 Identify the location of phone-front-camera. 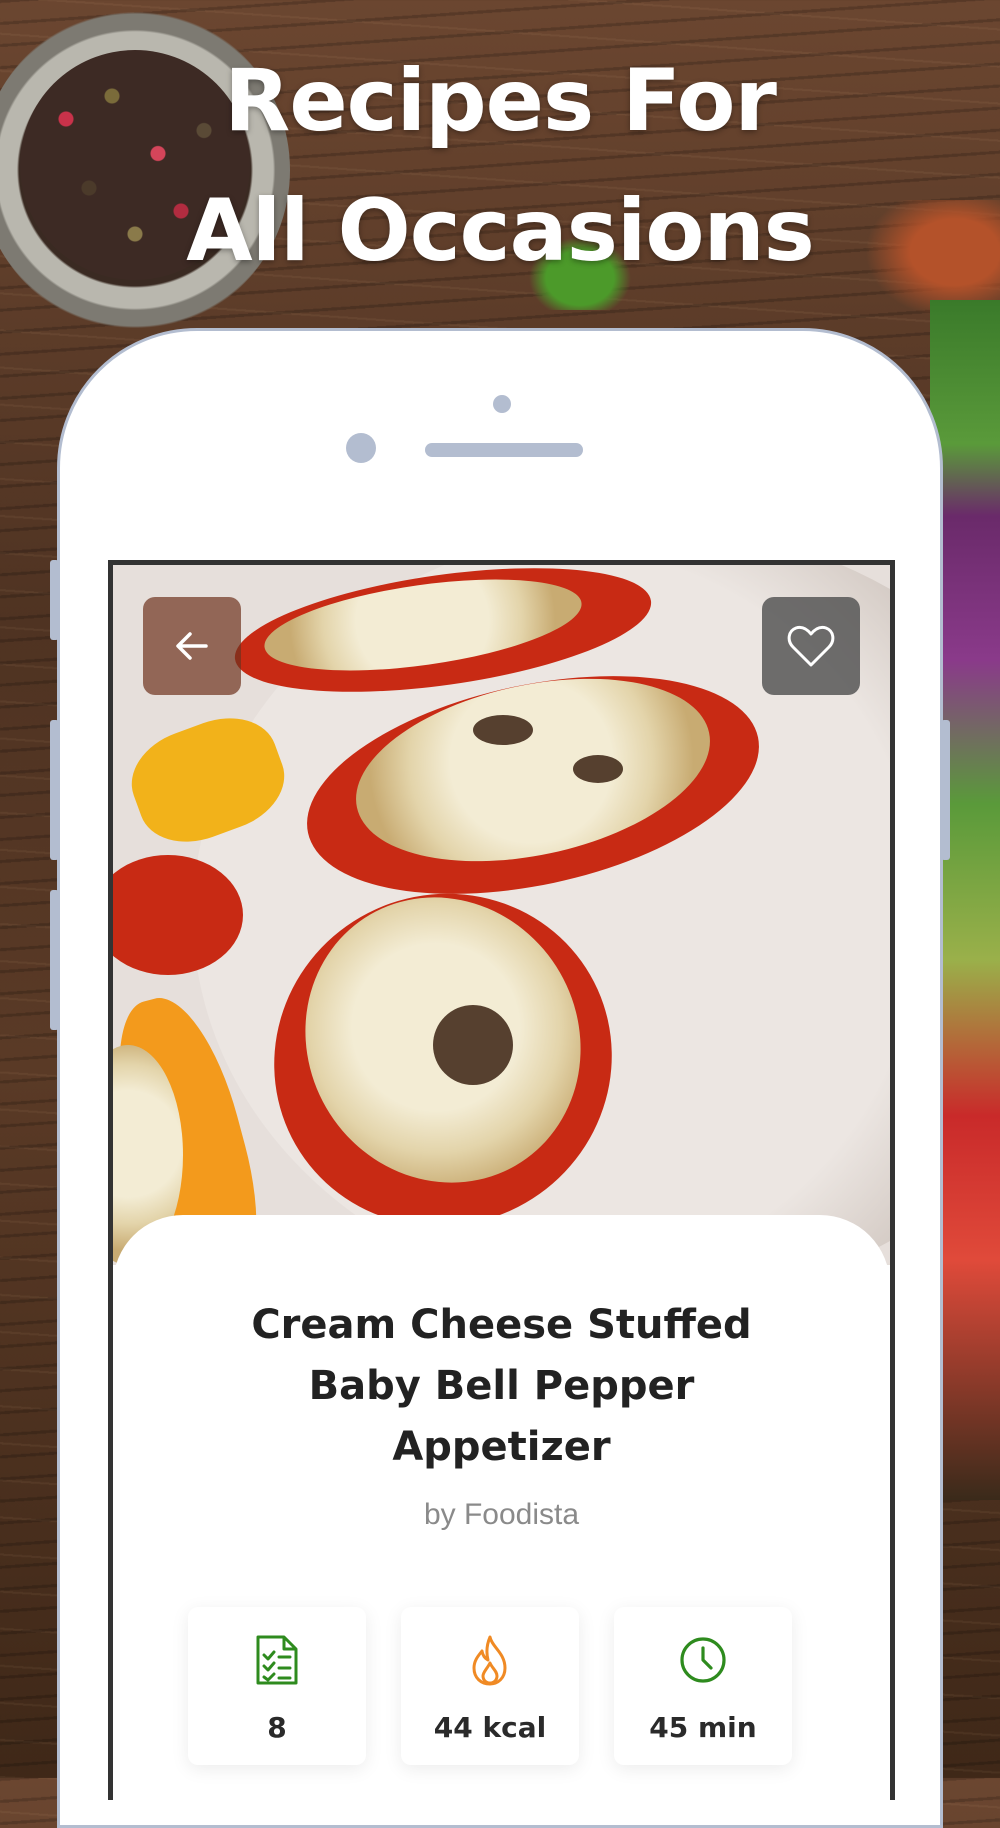
(361, 448).